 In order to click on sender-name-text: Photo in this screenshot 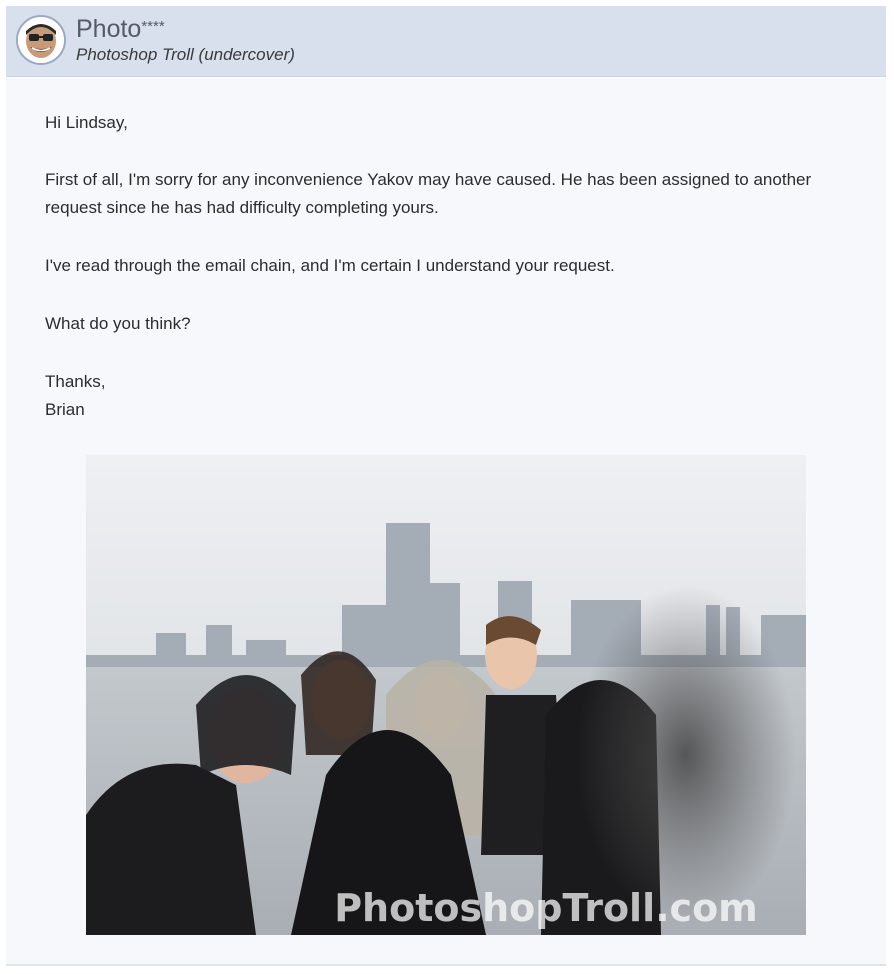, I will do `click(109, 29)`.